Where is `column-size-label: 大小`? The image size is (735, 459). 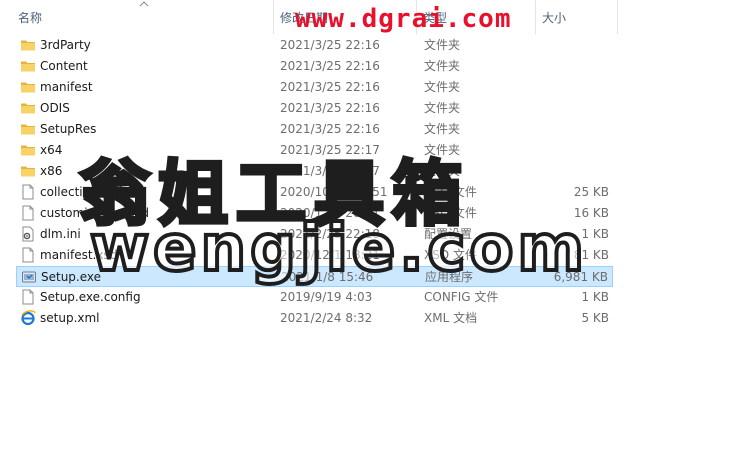
column-size-label: 大小 is located at coordinates (554, 18).